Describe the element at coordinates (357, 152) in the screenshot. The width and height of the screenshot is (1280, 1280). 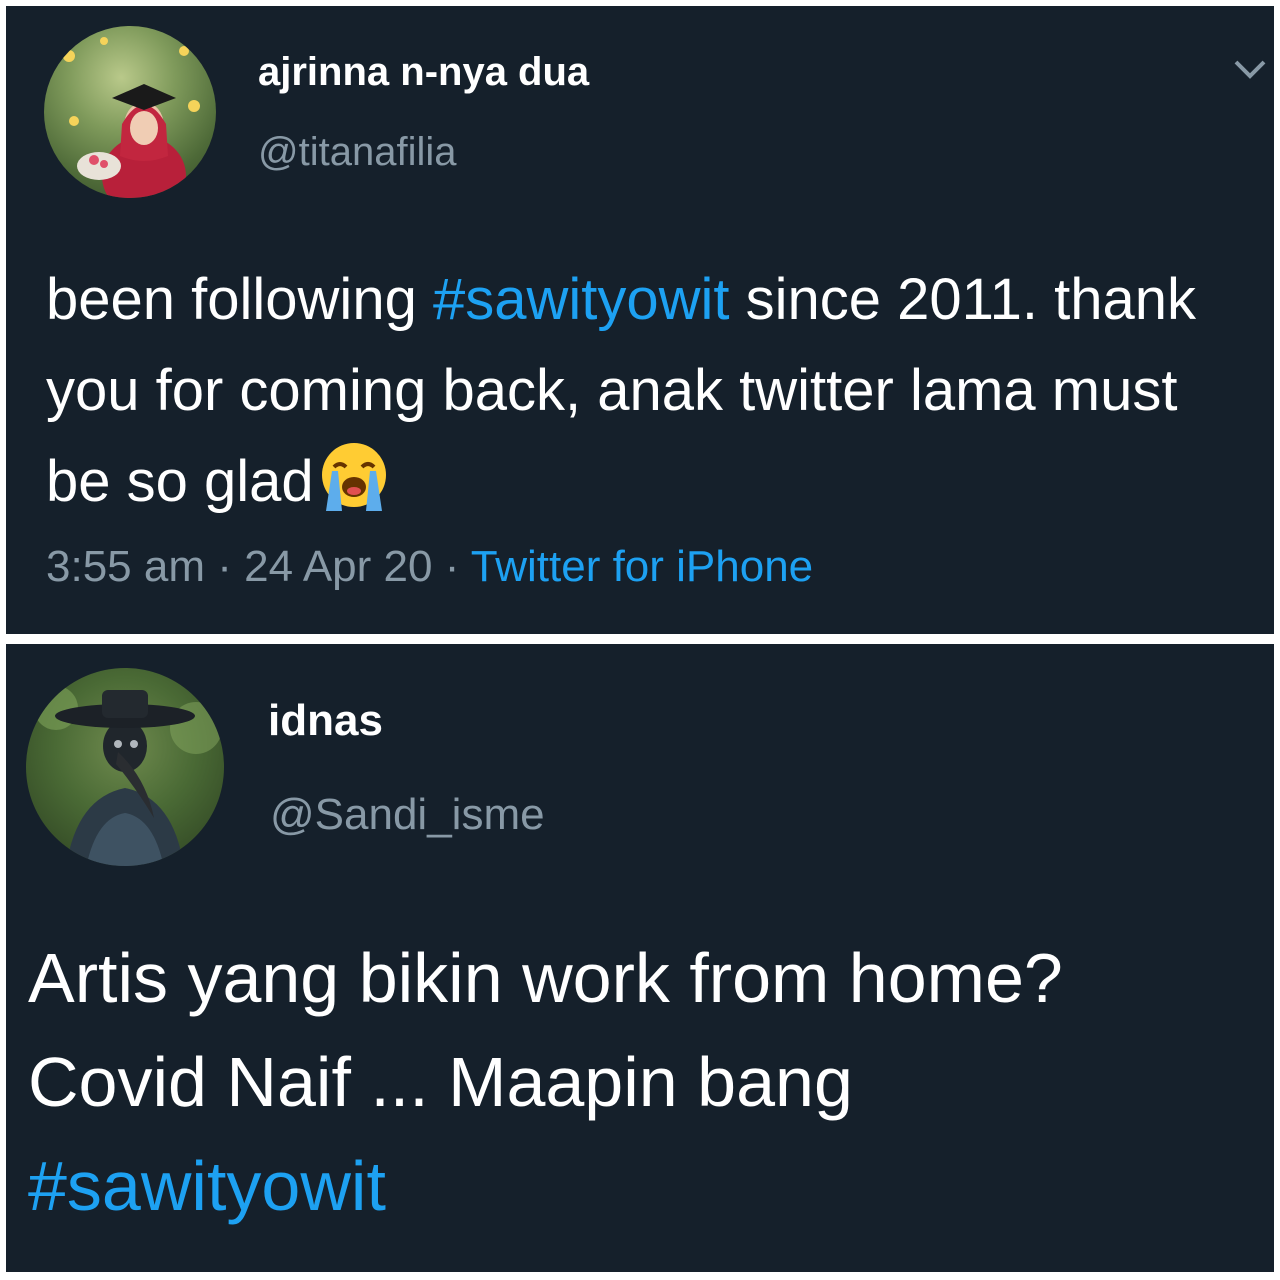
I see `user-handle: @titanafilia` at that location.